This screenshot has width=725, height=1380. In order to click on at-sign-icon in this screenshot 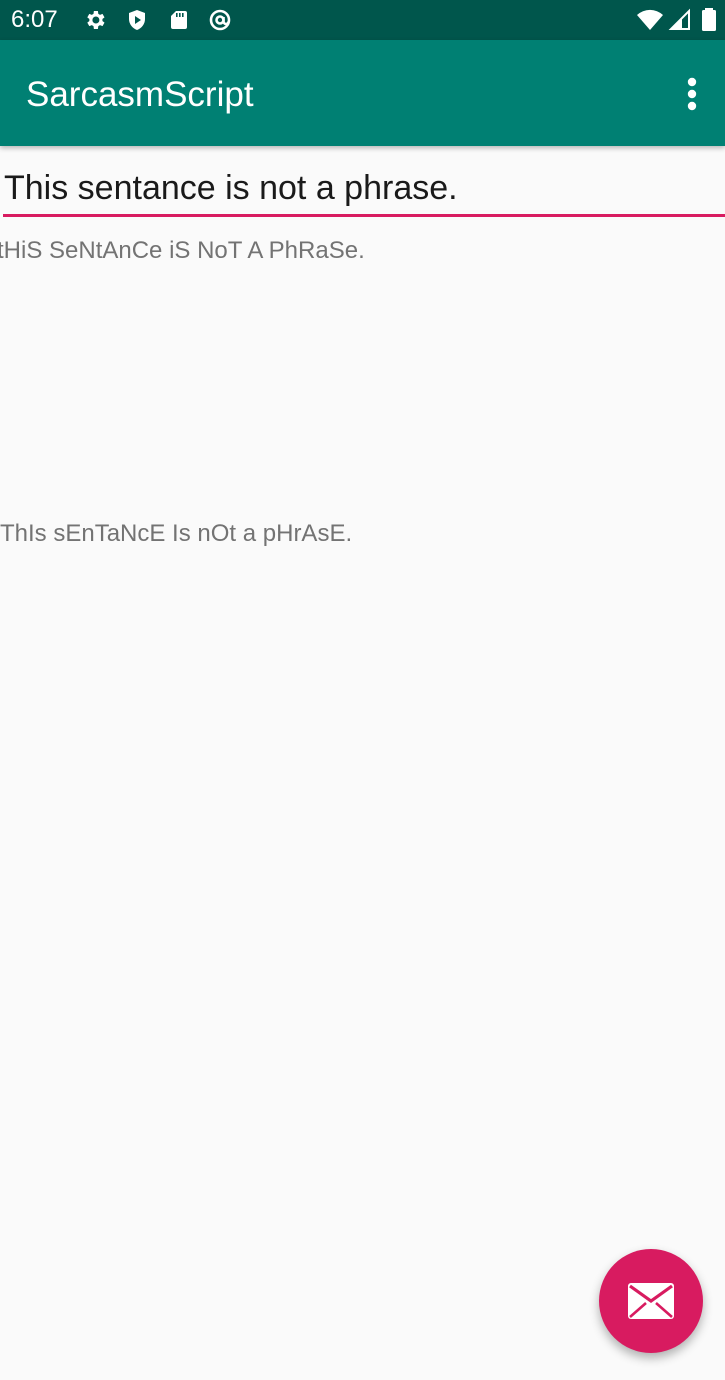, I will do `click(220, 20)`.